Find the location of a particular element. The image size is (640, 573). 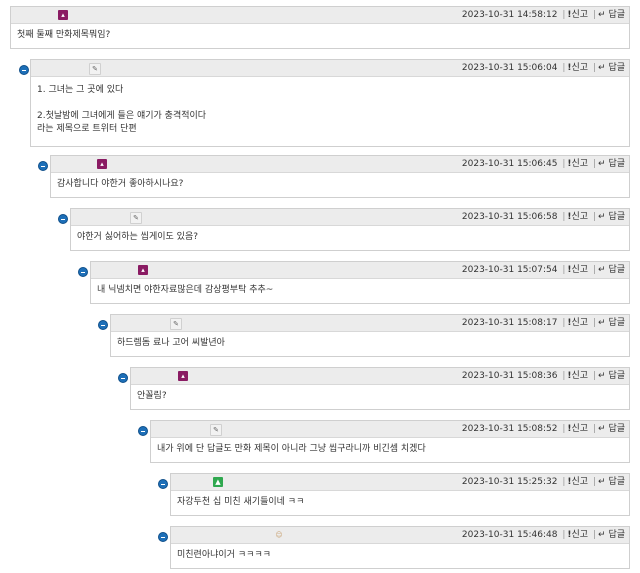

comment-meta: 2023-10-31 15:46:48 | !신고 | ↵ 답글 is located at coordinates (543, 535).